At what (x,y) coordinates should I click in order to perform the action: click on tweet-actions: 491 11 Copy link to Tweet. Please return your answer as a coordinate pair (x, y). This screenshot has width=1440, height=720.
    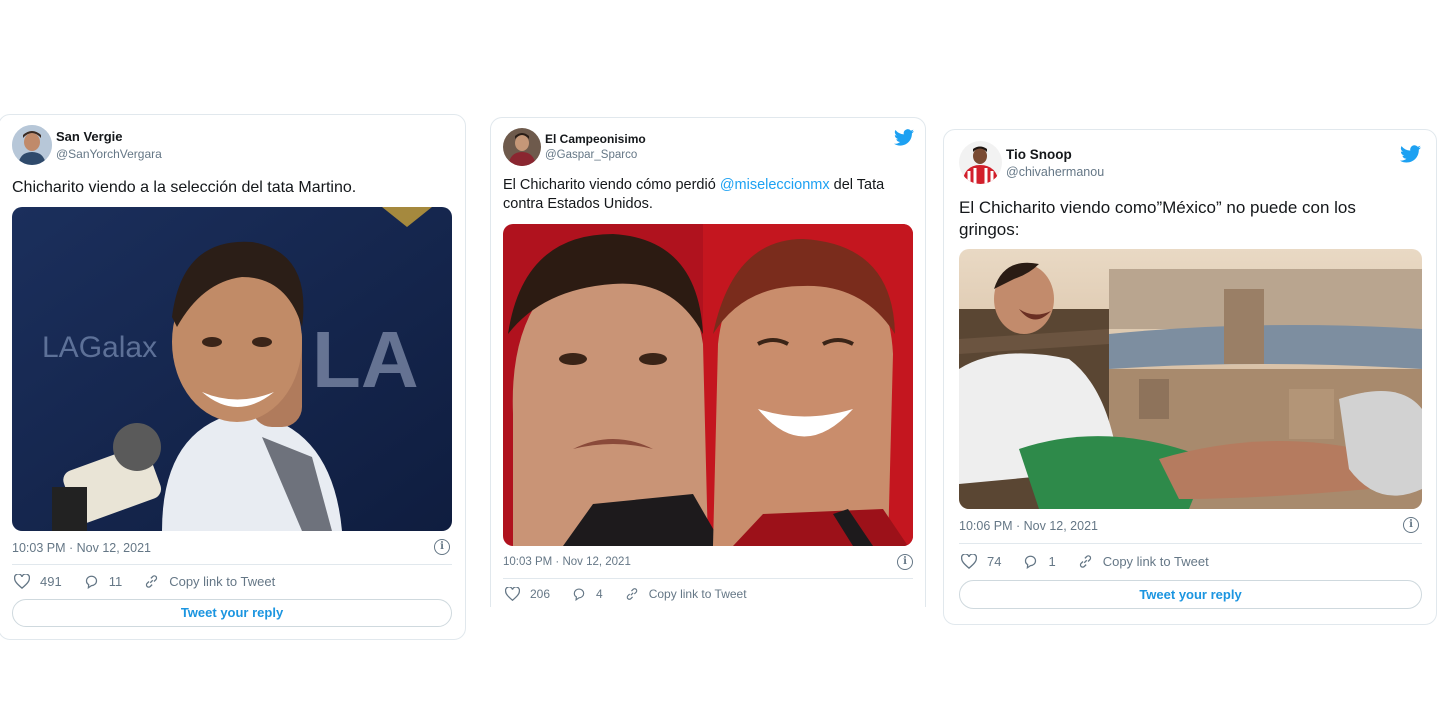
    Looking at the image, I should click on (155, 581).